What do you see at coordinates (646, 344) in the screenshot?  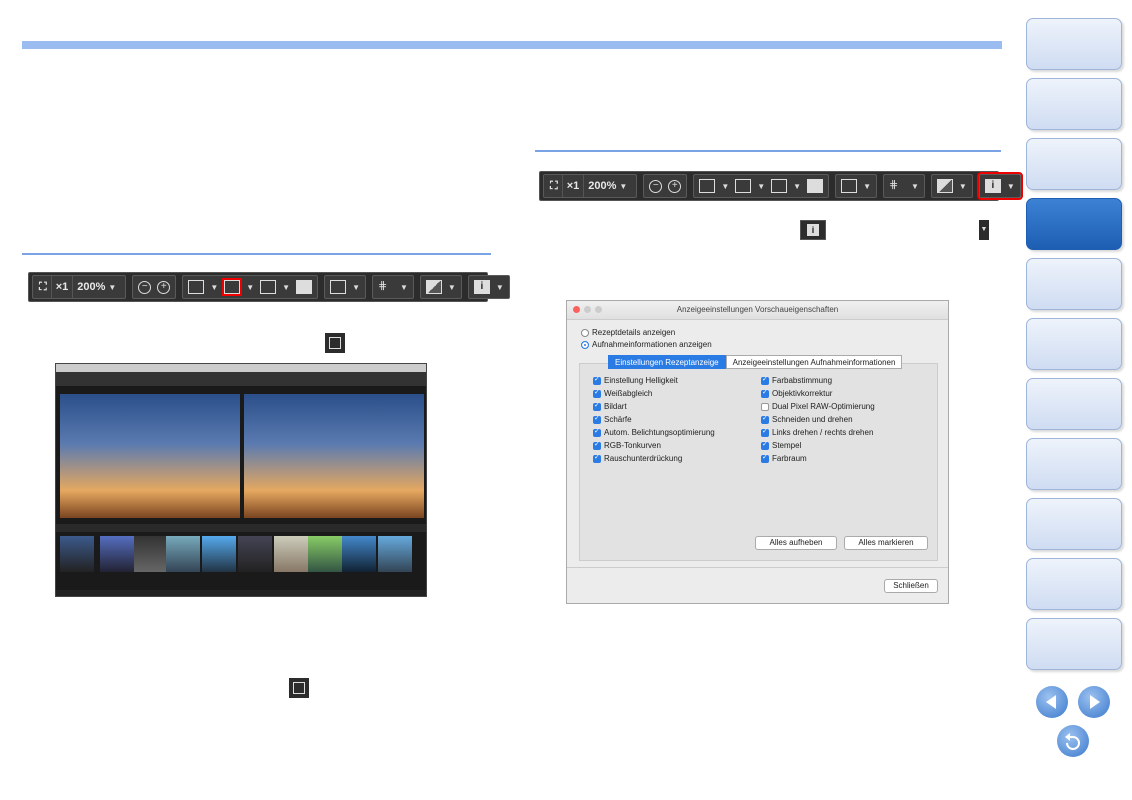 I see `radio-shooting-info: Aufnahmeinformationen anzeigen` at bounding box center [646, 344].